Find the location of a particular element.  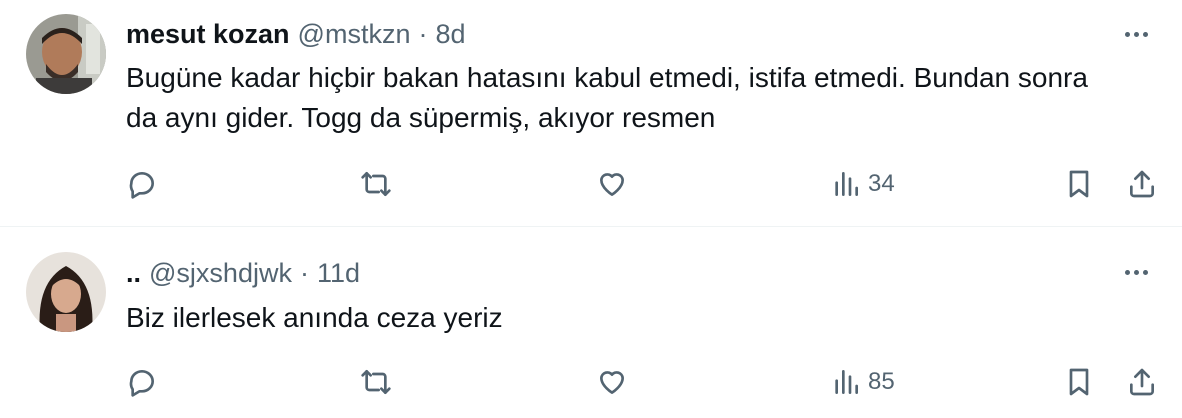

tweet-header: .. @sjxshdjwk · 11d is located at coordinates (243, 273).